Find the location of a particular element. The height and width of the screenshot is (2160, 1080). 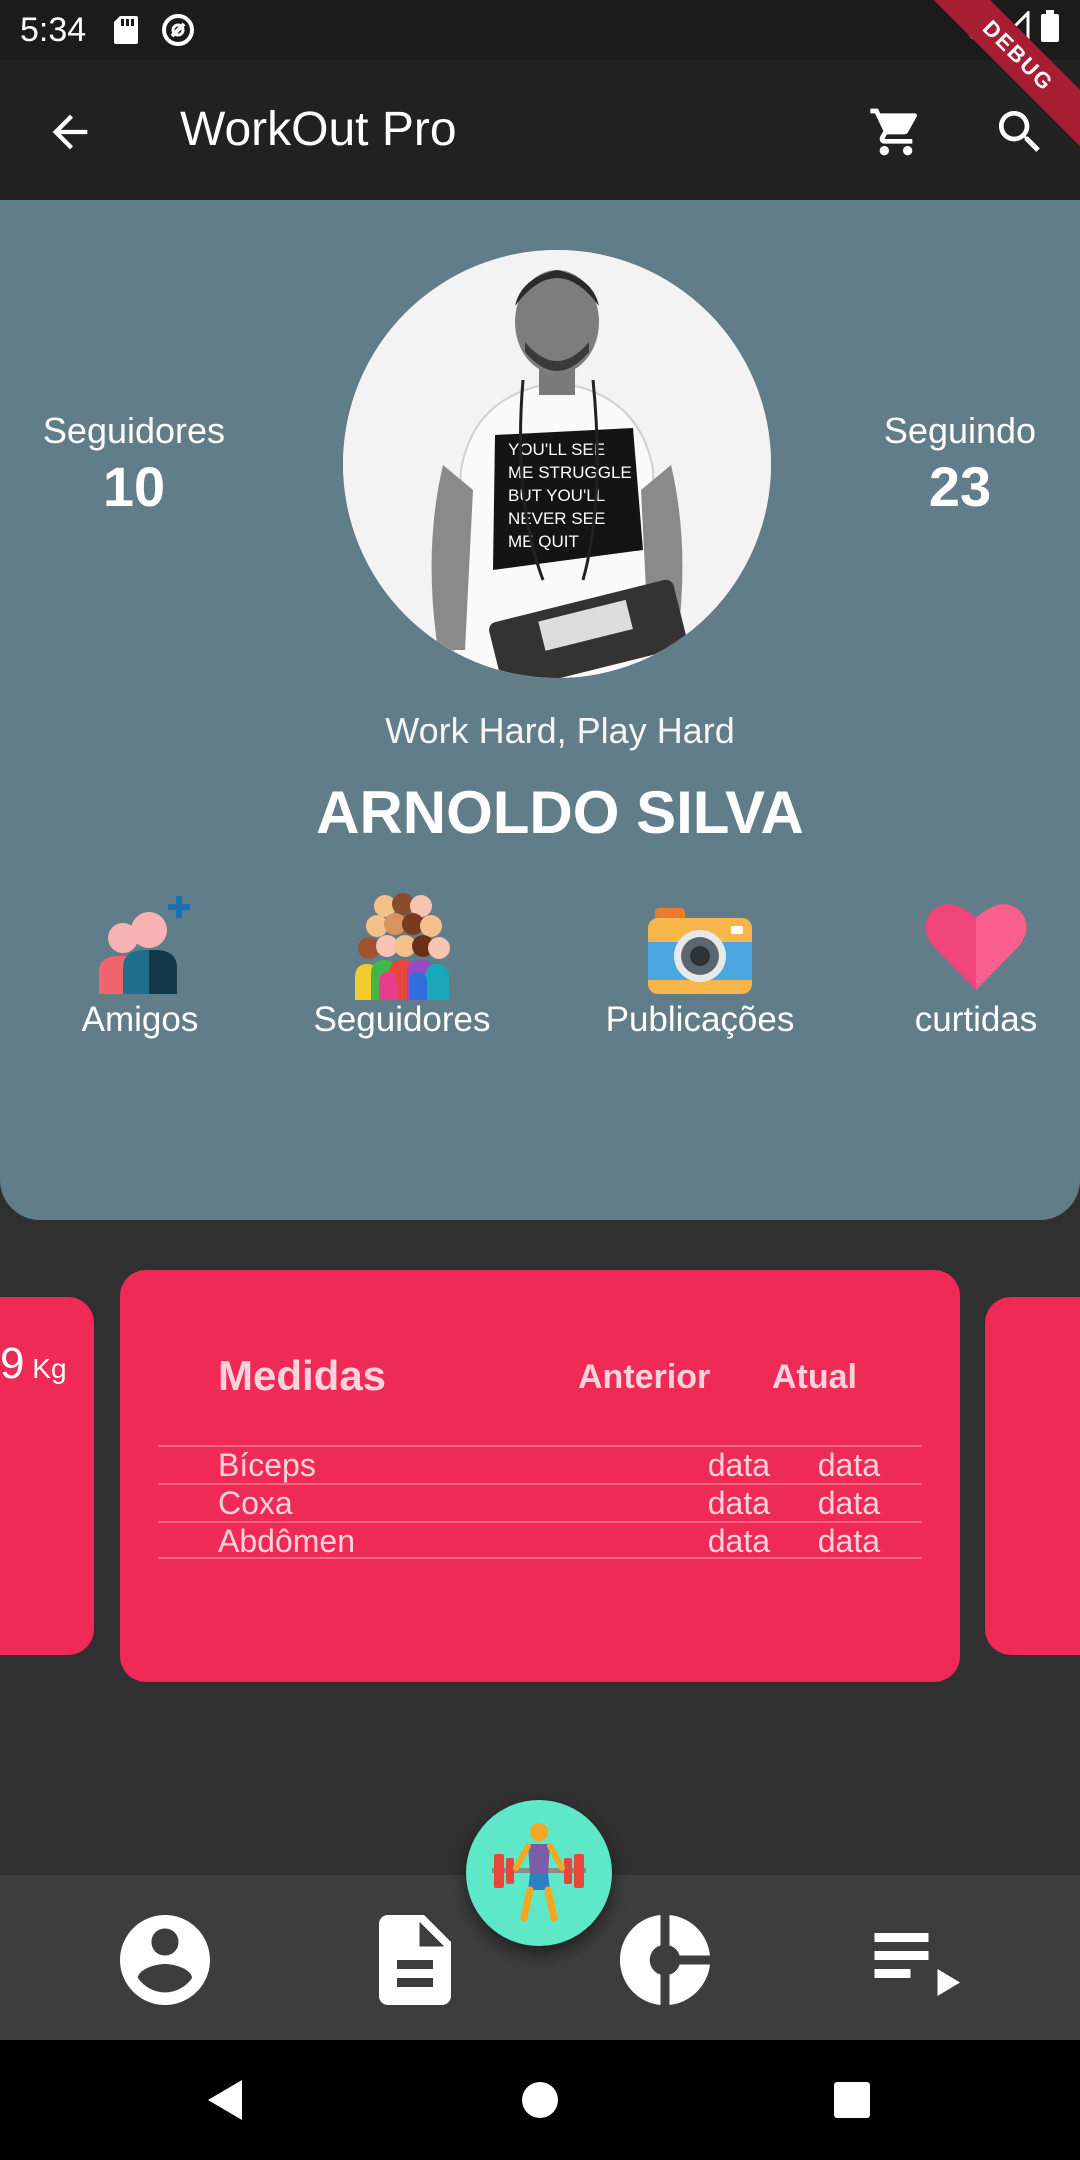

table-row: Coxa data data is located at coordinates (540, 1502).